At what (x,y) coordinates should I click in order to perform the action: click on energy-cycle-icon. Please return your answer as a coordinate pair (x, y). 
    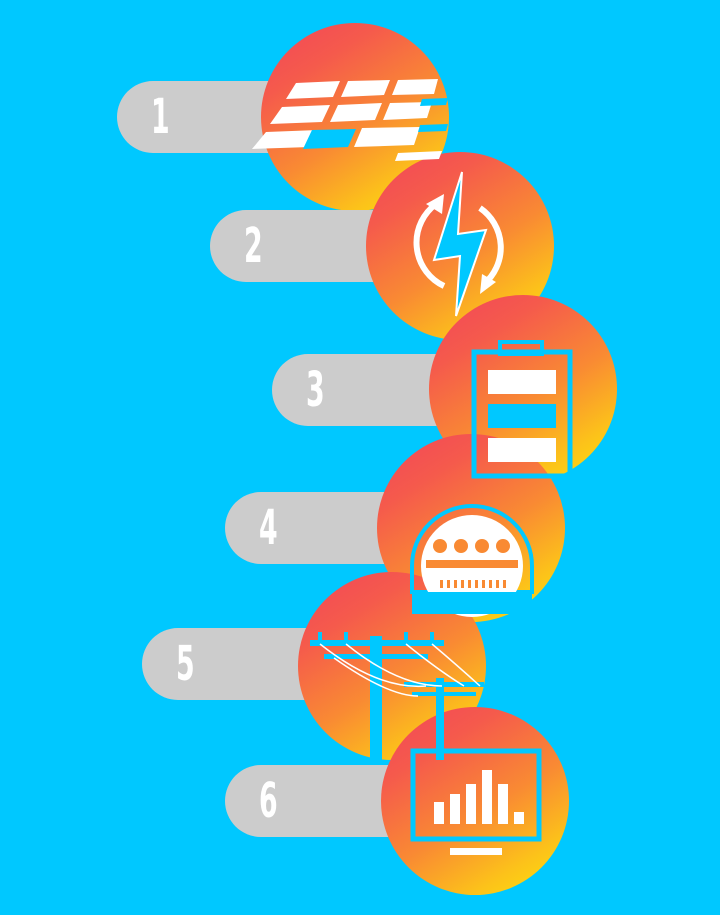
    Looking at the image, I should click on (458, 244).